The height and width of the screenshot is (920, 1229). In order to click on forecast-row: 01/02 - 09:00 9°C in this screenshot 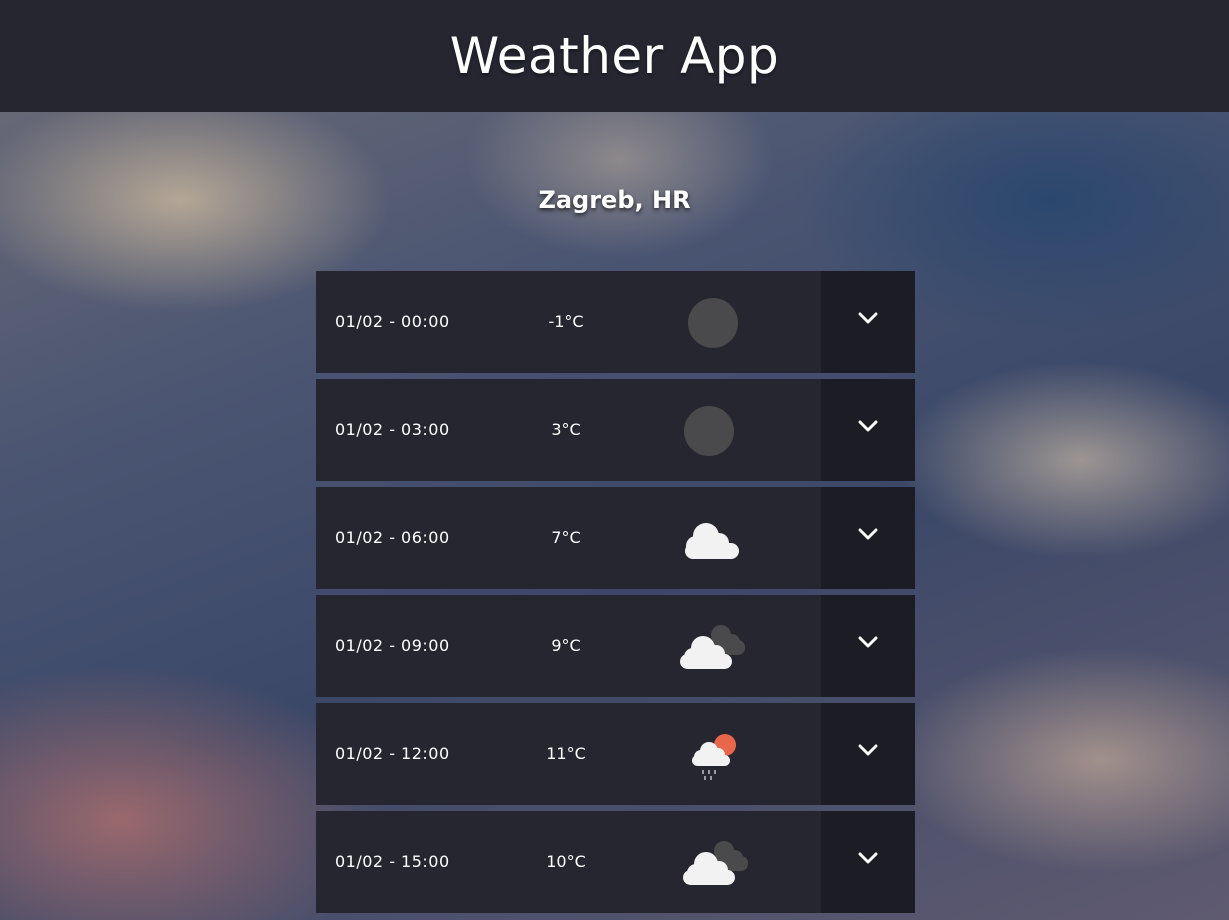, I will do `click(615, 646)`.